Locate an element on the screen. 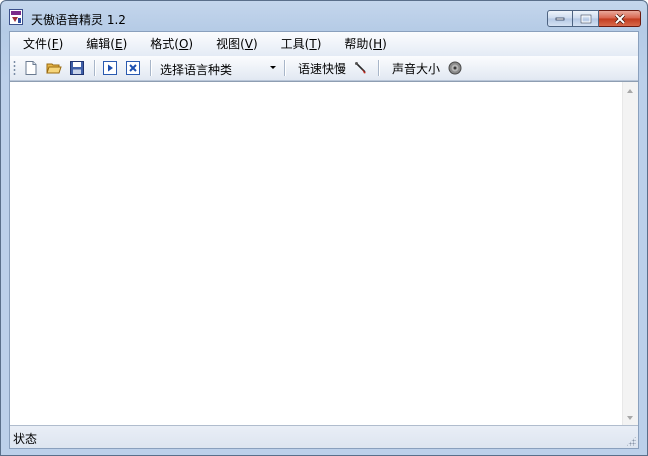 The width and height of the screenshot is (648, 456). stop-icon is located at coordinates (133, 68).